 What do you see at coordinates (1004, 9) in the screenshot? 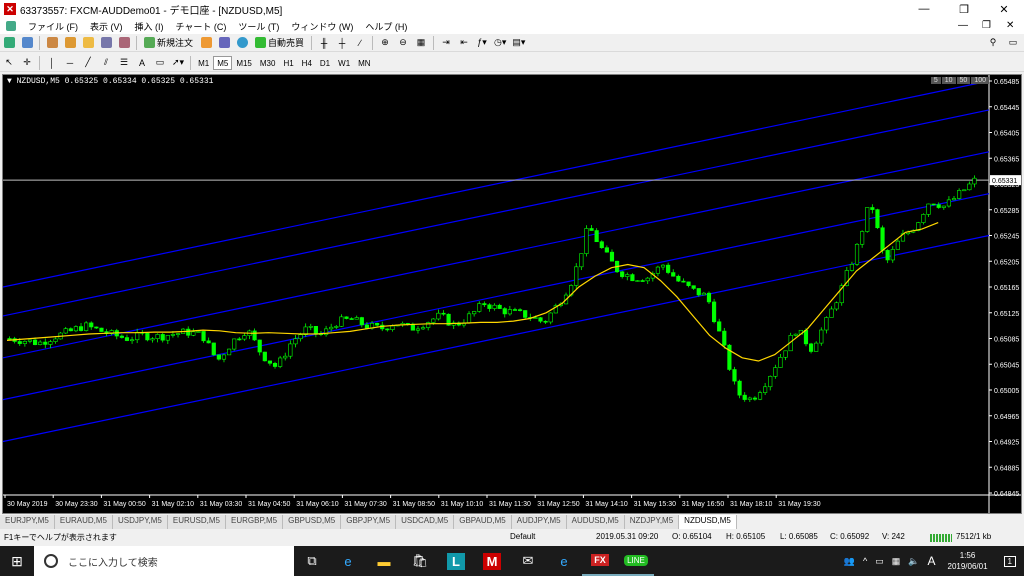
I see `close-button: ✕` at bounding box center [1004, 9].